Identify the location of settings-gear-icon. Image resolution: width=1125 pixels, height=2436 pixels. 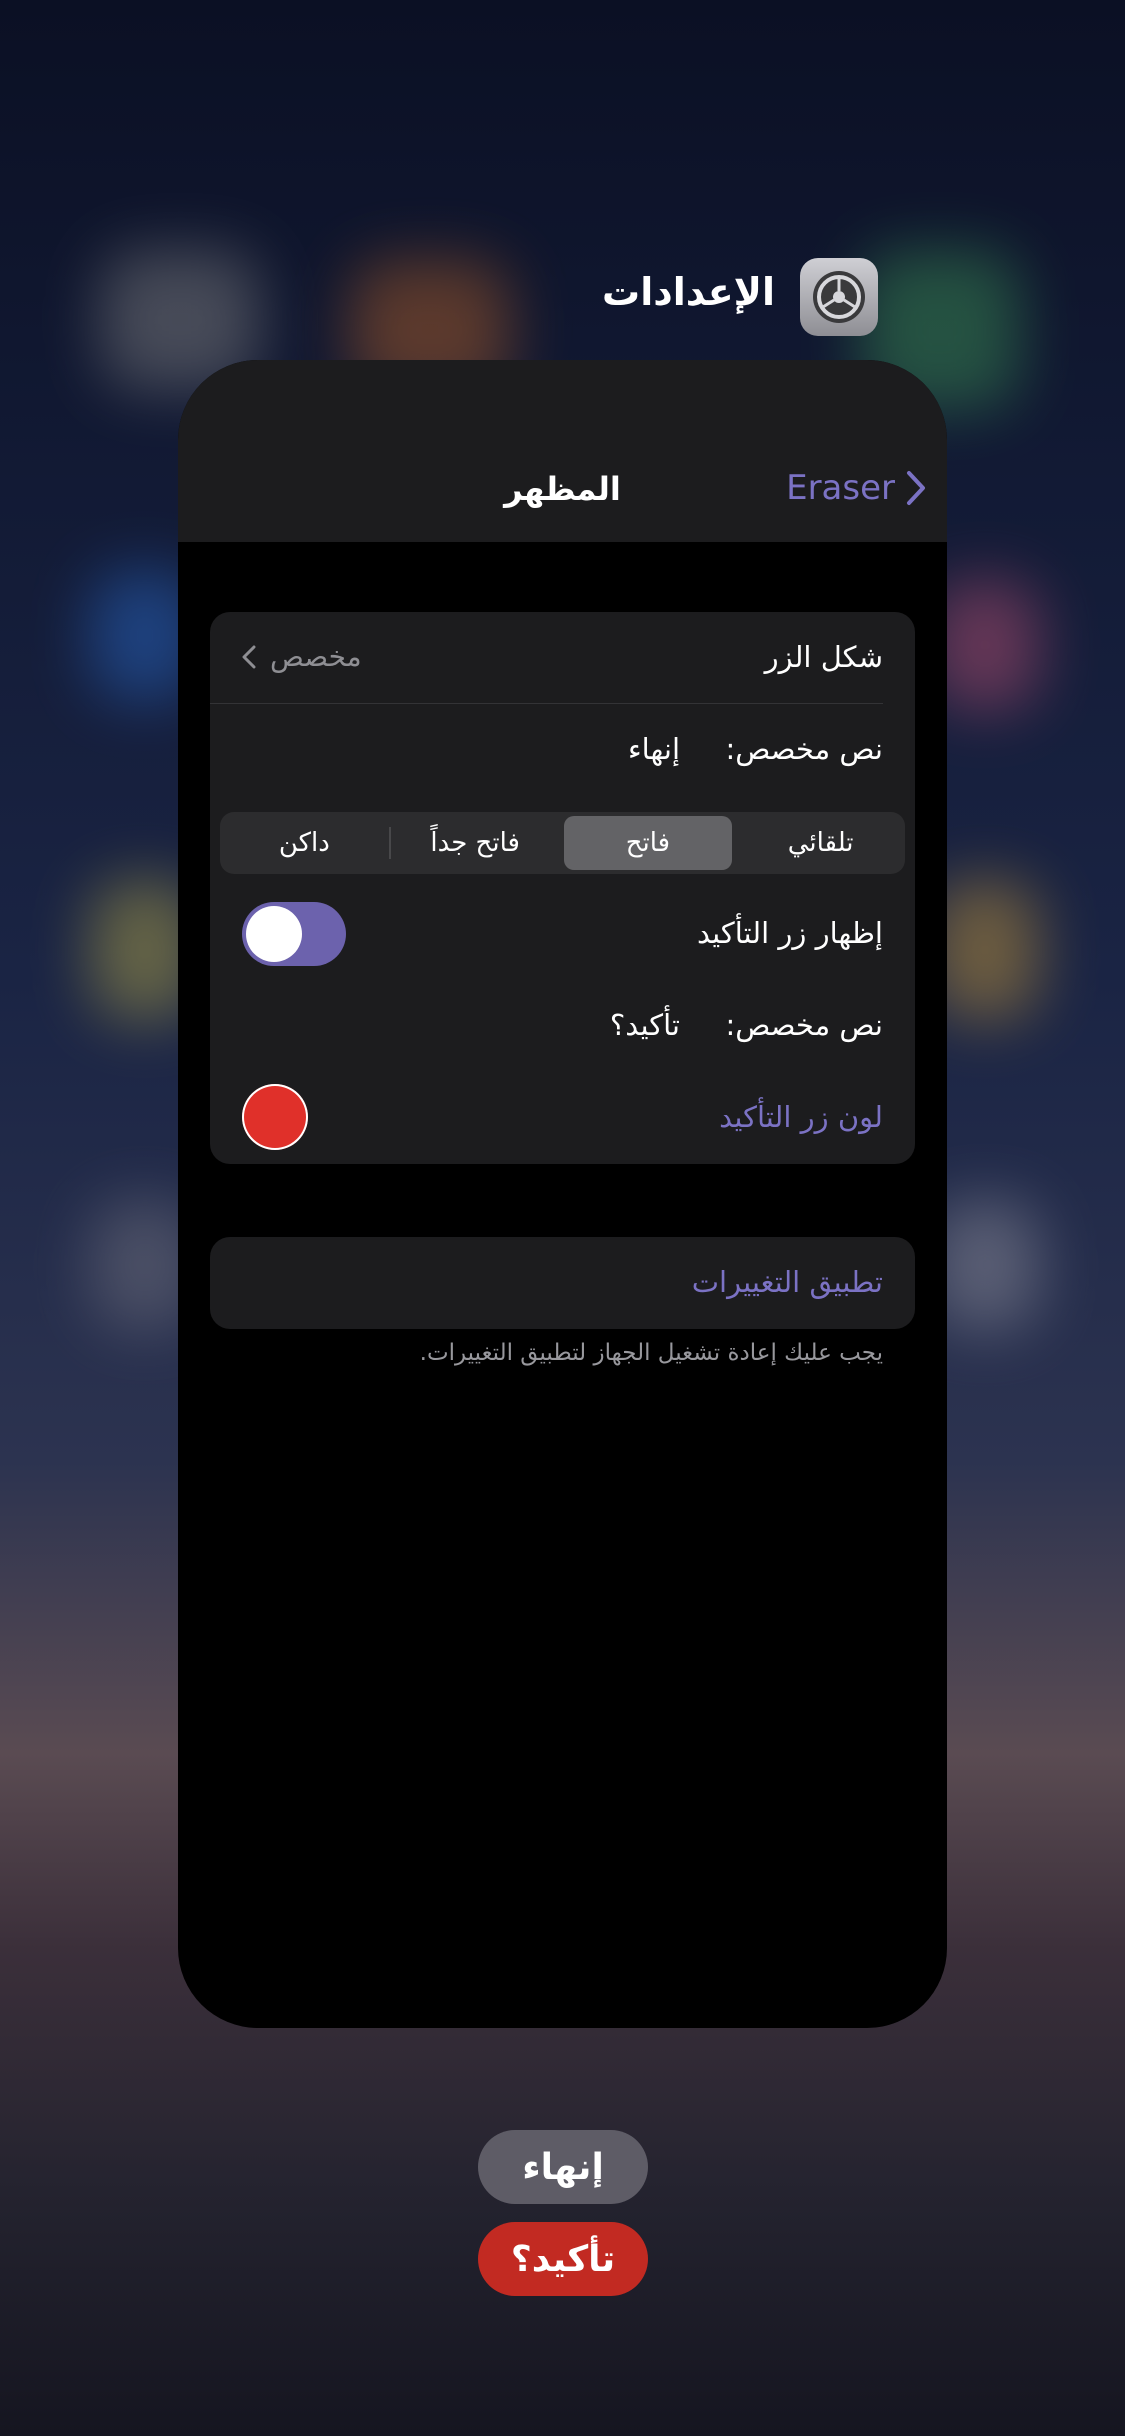
(839, 297).